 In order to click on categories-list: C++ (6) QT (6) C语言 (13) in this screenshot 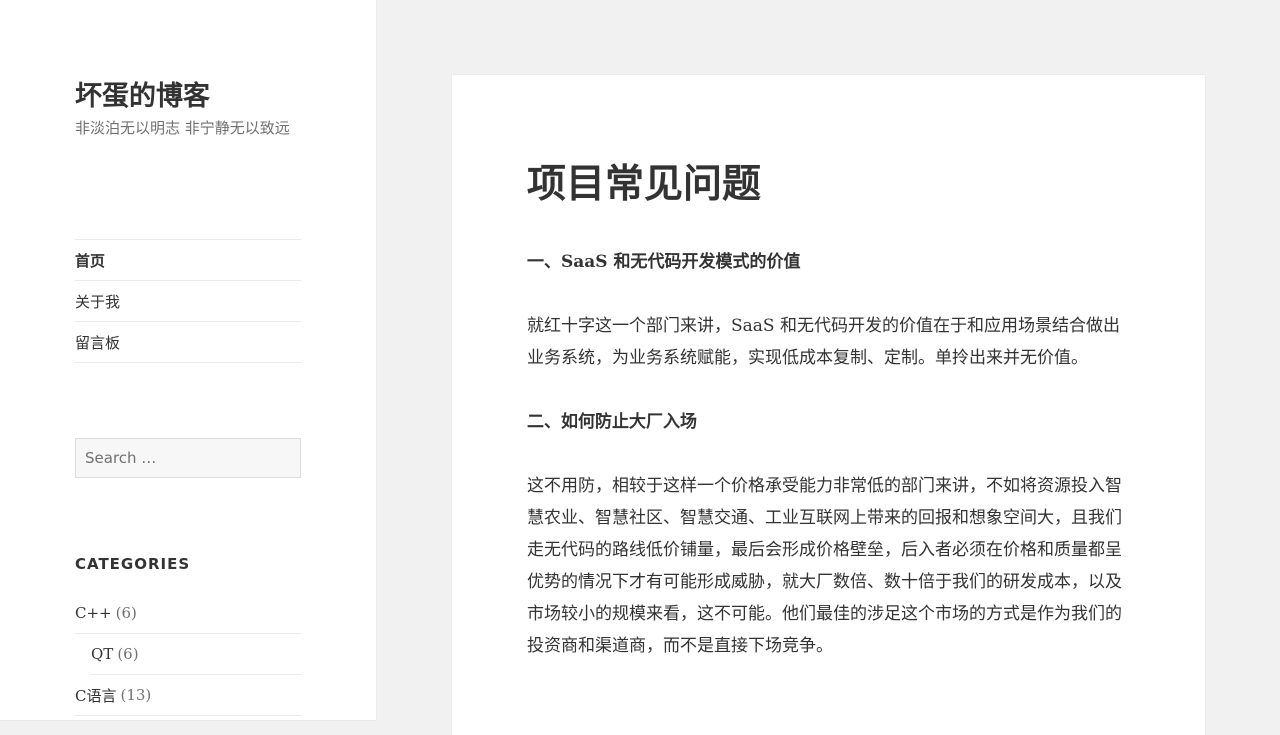, I will do `click(188, 654)`.